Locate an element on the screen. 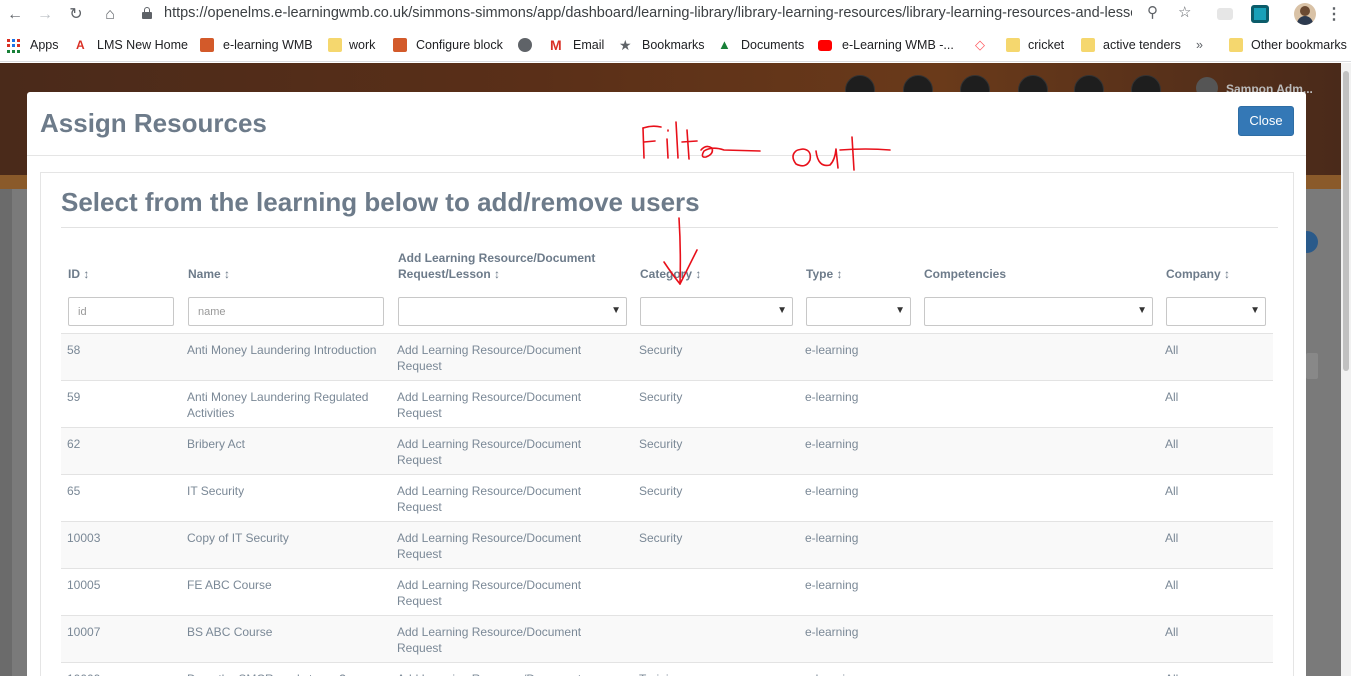 Image resolution: width=1351 pixels, height=676 pixels. extension-icon is located at coordinates (1225, 14).